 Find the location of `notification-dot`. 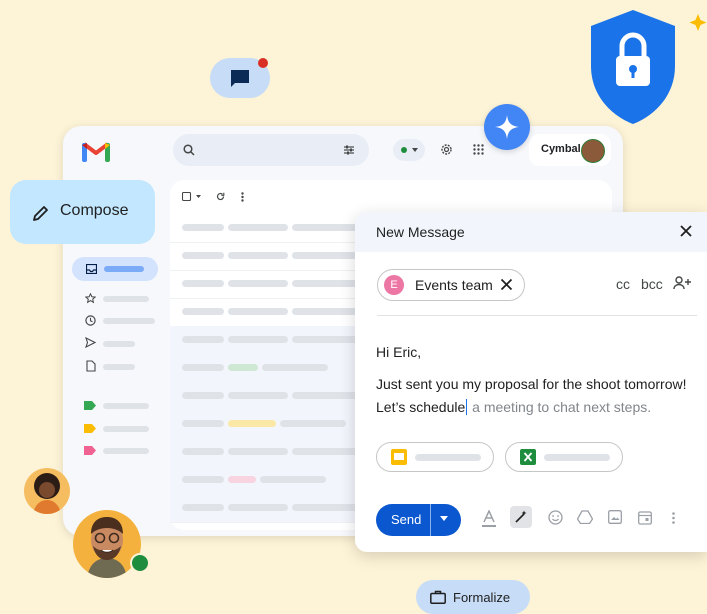

notification-dot is located at coordinates (263, 63).